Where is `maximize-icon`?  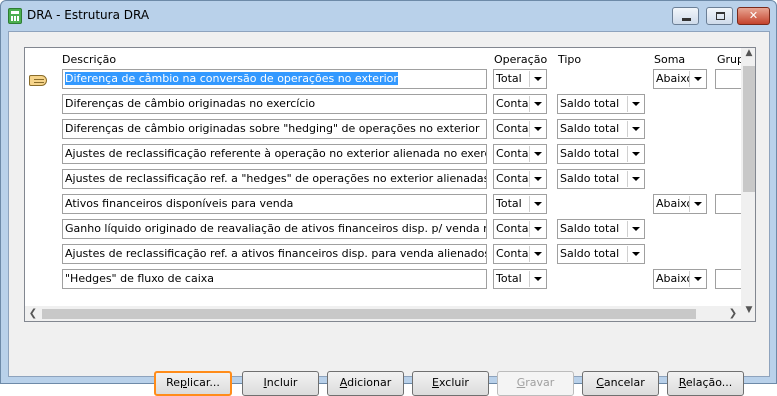
maximize-icon is located at coordinates (720, 16).